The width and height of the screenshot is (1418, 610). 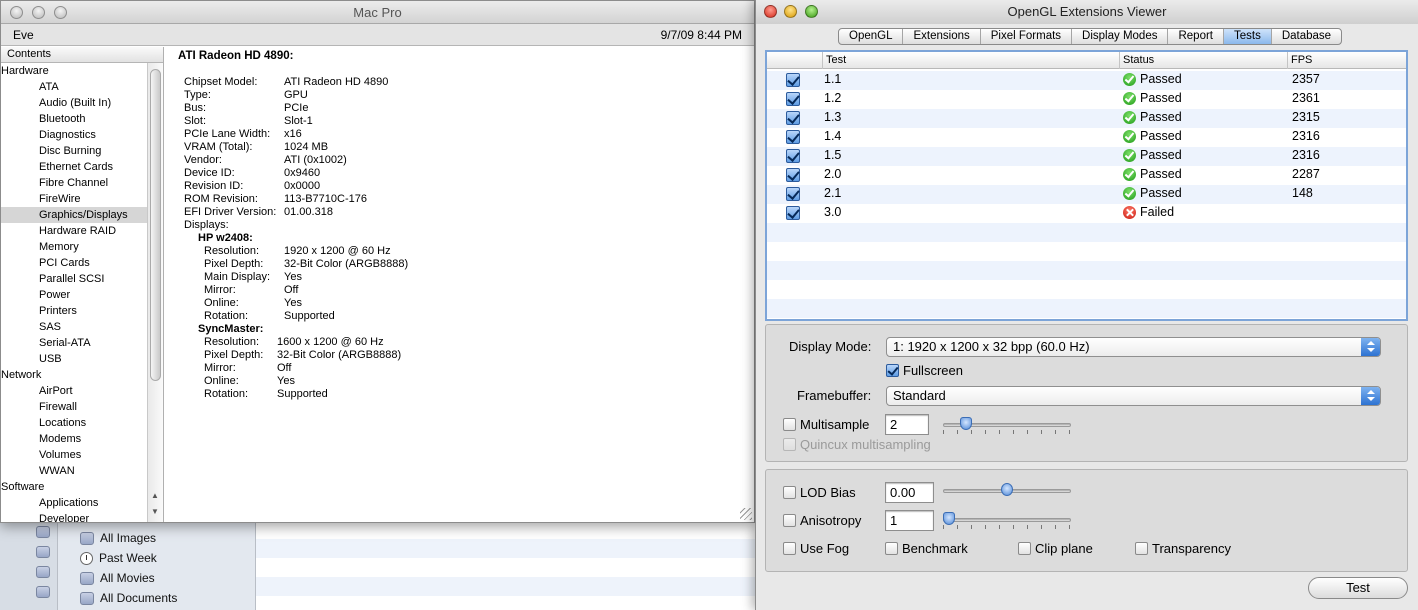 I want to click on framebuffer-value: Standard, so click(x=919, y=395).